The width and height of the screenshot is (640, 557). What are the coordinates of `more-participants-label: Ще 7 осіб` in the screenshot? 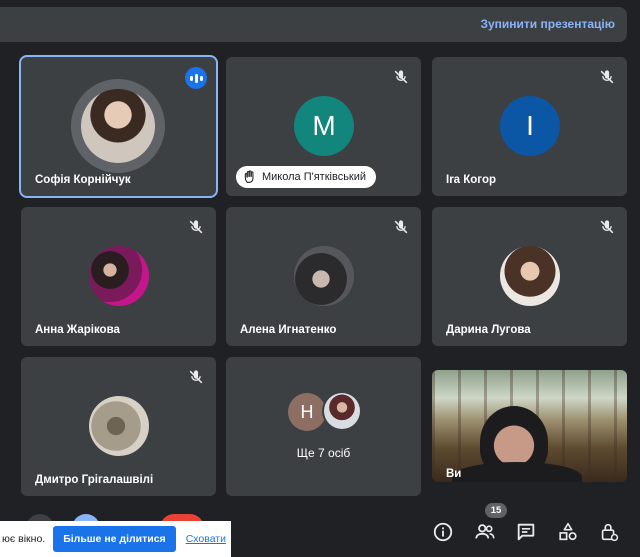 It's located at (323, 453).